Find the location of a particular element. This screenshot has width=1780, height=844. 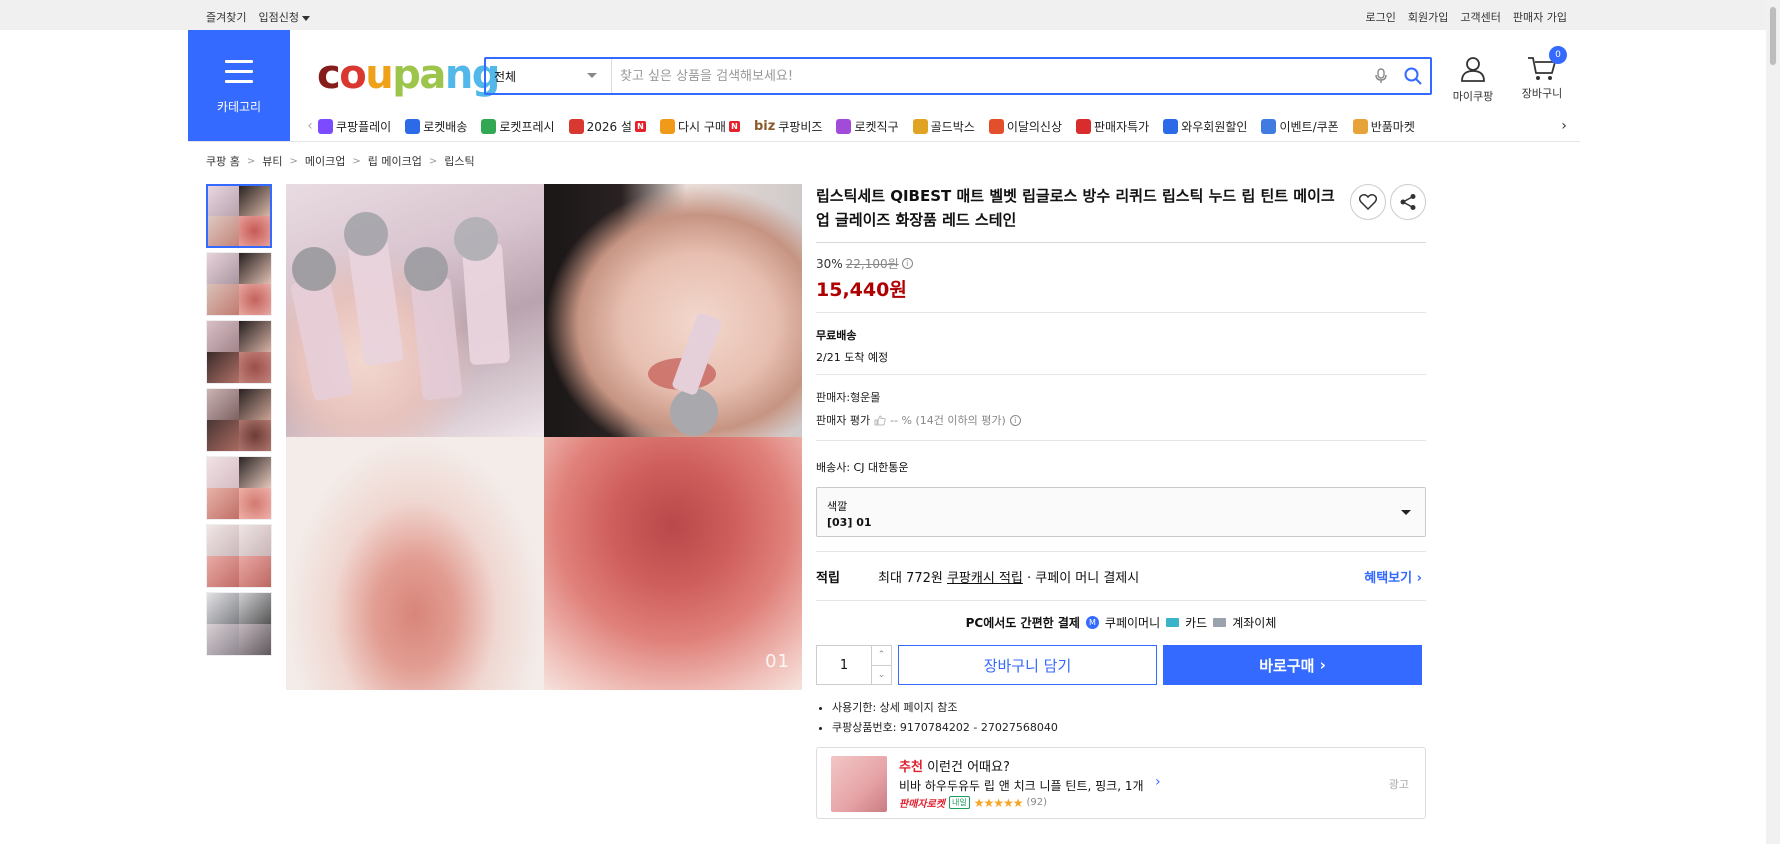

breadcrumb-item: 쿠팡 홈 is located at coordinates (223, 161).